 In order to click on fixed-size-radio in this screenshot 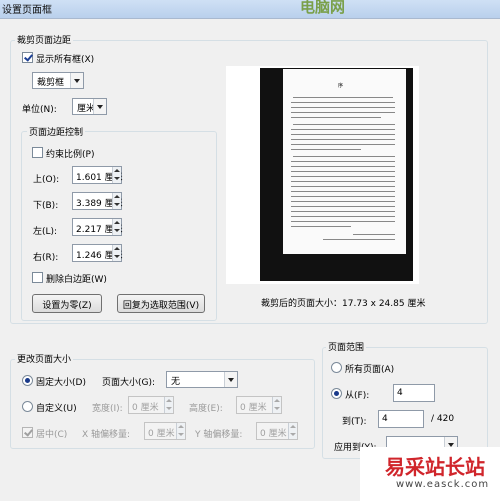, I will do `click(27, 380)`.